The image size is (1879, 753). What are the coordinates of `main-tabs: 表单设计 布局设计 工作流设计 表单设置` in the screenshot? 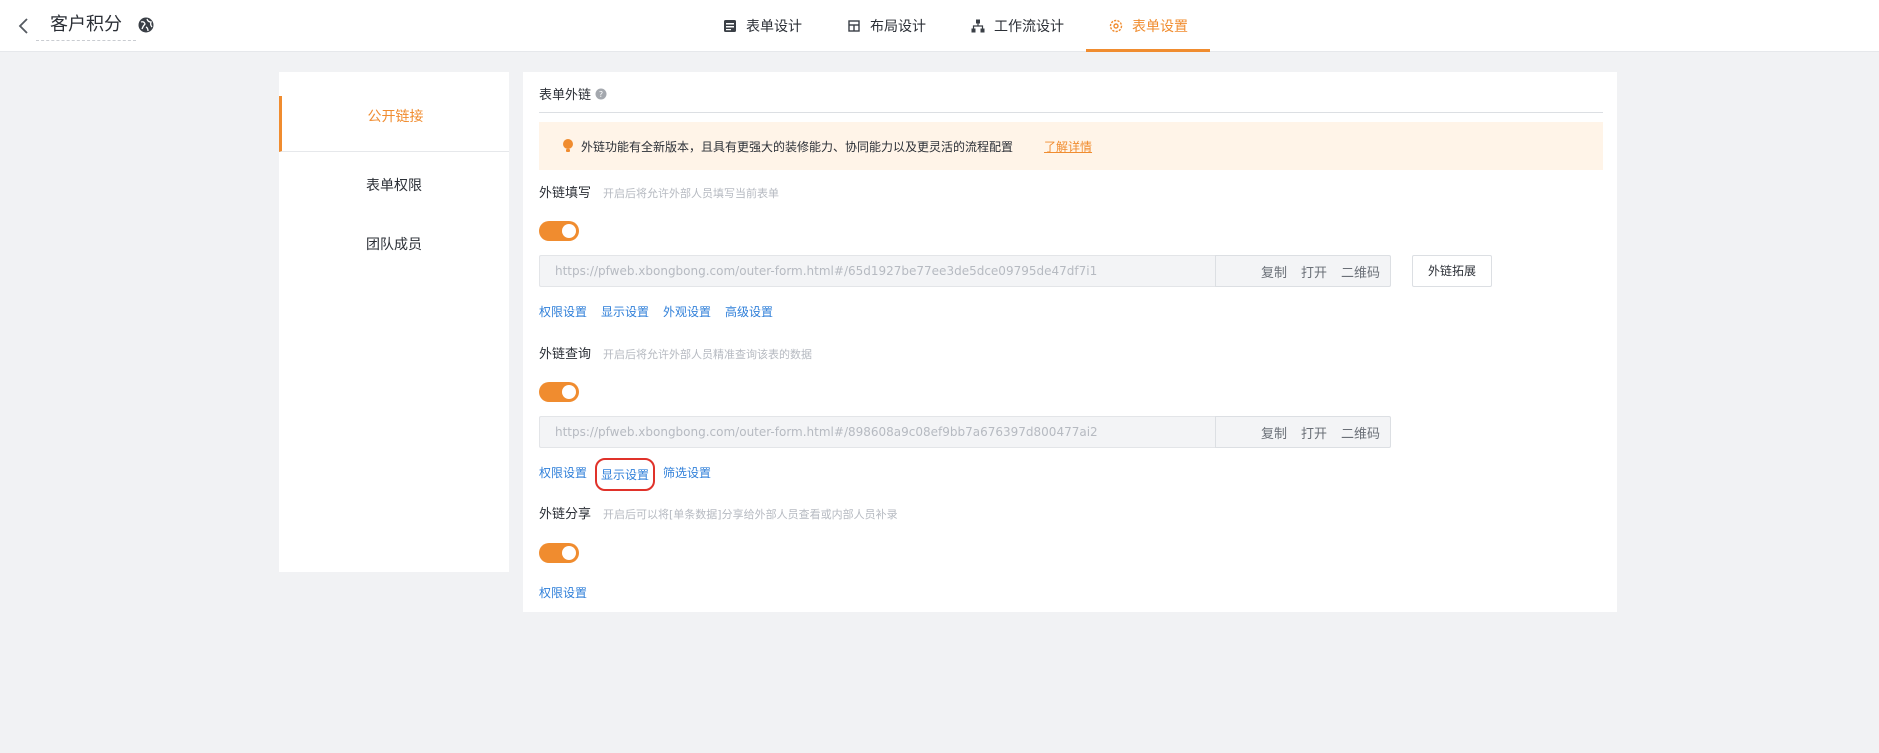 It's located at (955, 26).